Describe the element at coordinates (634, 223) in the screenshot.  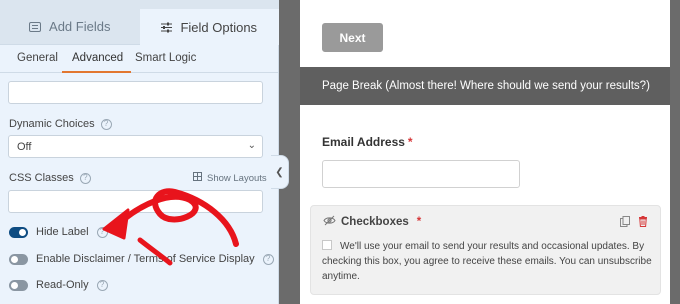
I see `field-actions` at that location.